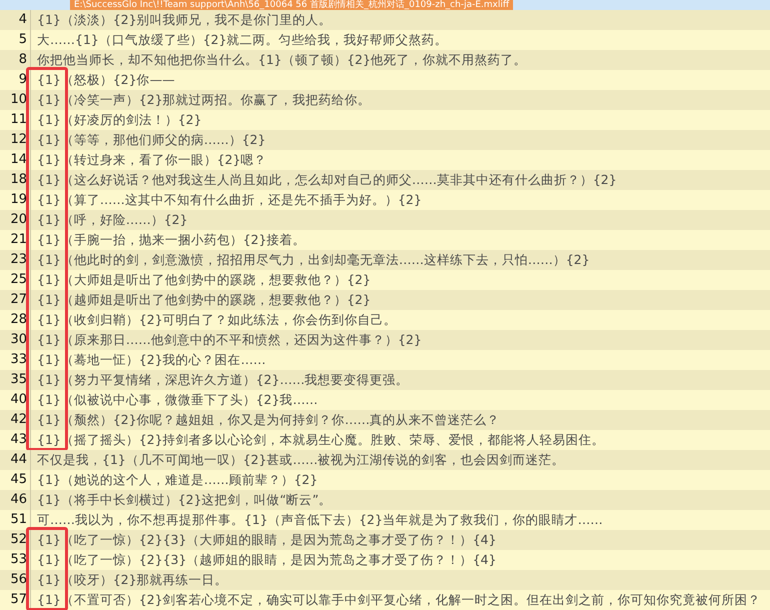 Image resolution: width=770 pixels, height=610 pixels. I want to click on segment-text: {1}（算了……这其中不知有什么曲折，还是先不插手为好。）{2}, so click(229, 200).